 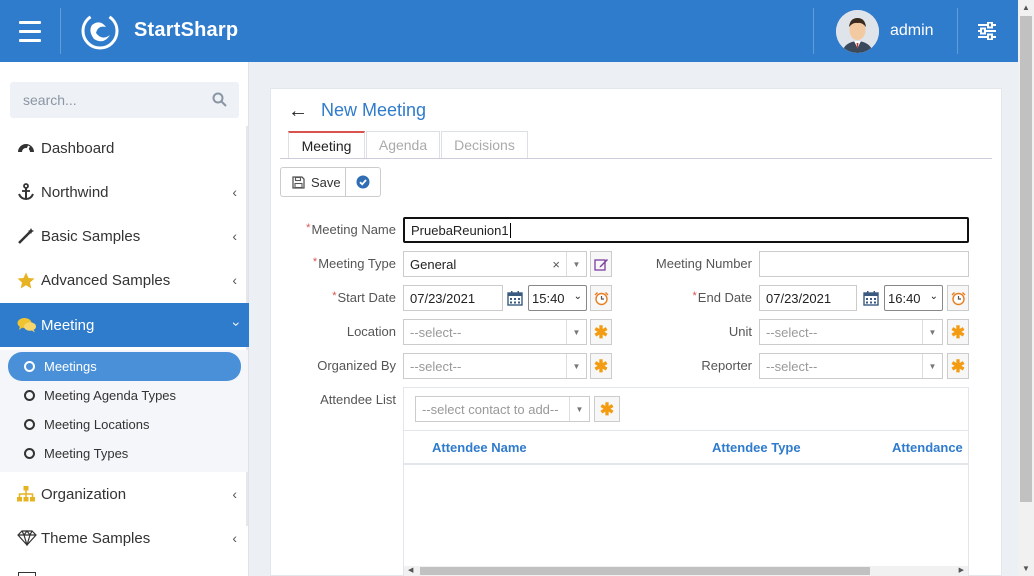 I want to click on apply-changes-button, so click(x=363, y=182).